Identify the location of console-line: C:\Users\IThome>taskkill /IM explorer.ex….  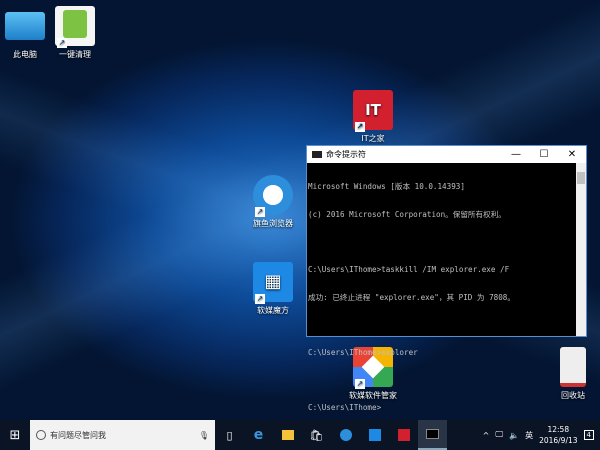
(409, 270).